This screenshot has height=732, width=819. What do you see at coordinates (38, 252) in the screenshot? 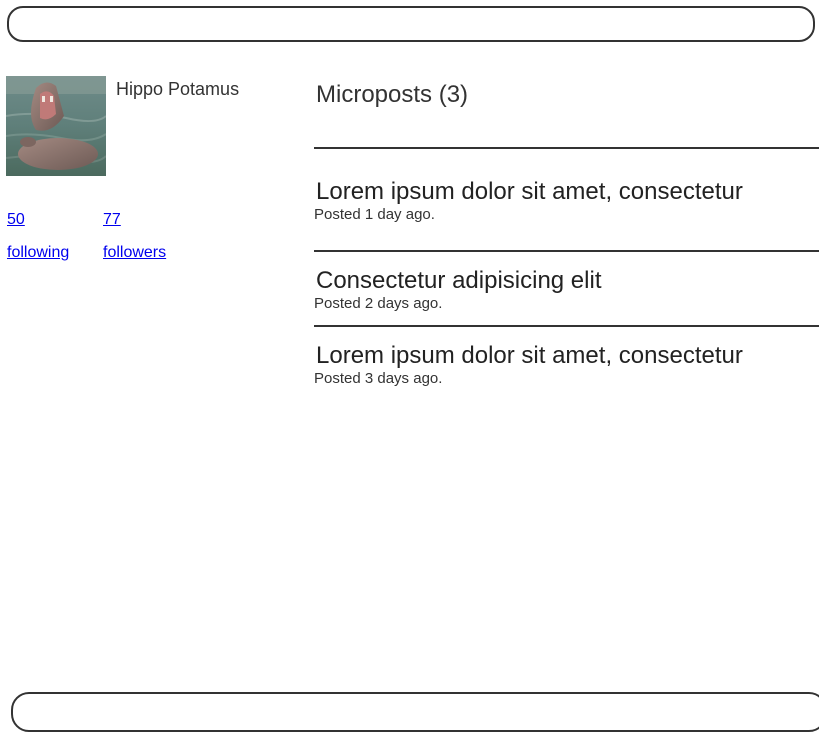
I see `following-label-link: following` at bounding box center [38, 252].